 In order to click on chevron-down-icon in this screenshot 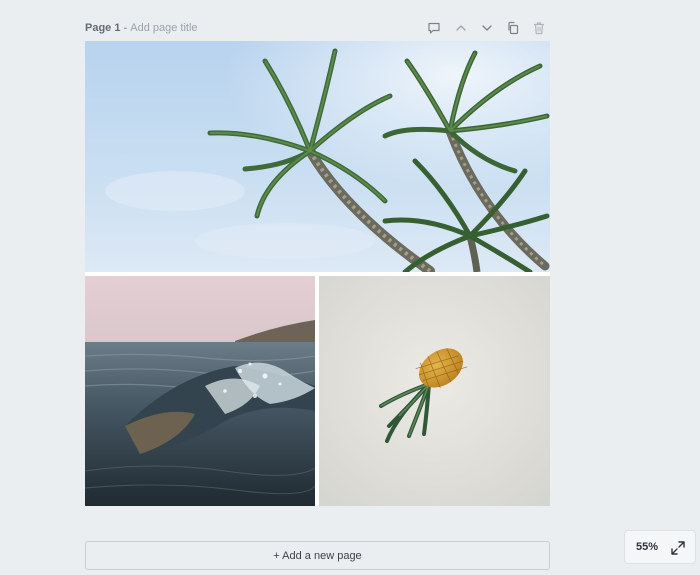, I will do `click(487, 28)`.